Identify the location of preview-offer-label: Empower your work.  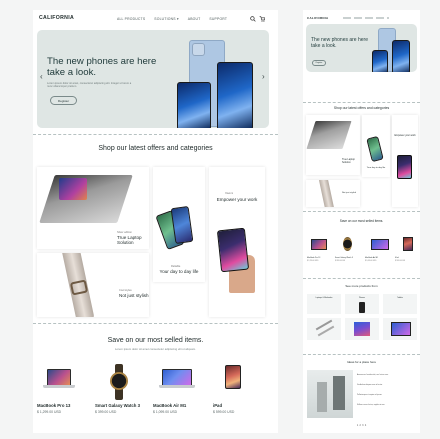
(405, 135).